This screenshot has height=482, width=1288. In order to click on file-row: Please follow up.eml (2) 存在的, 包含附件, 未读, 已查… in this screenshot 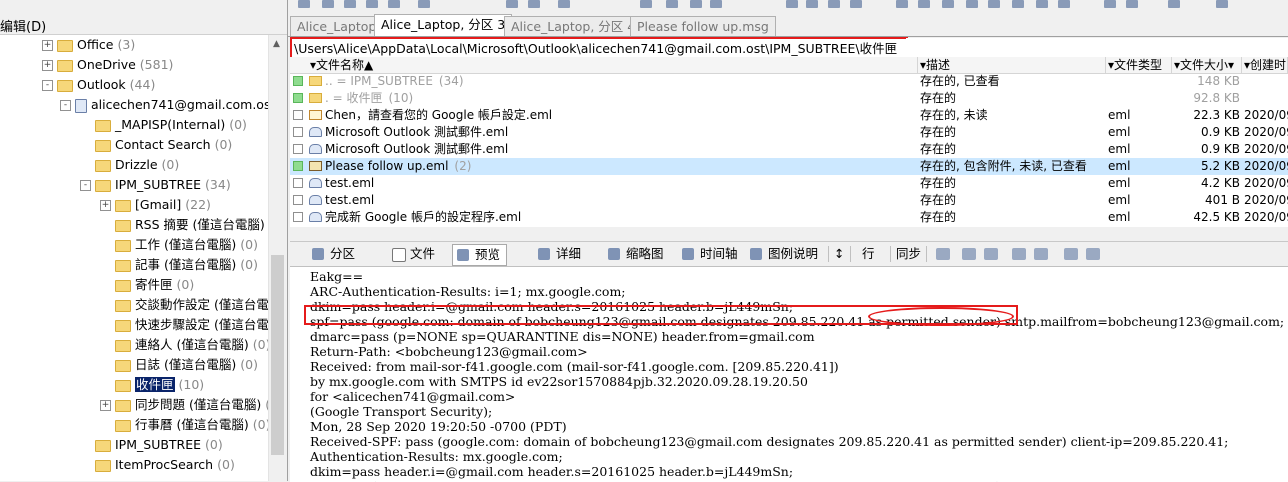, I will do `click(789, 166)`.